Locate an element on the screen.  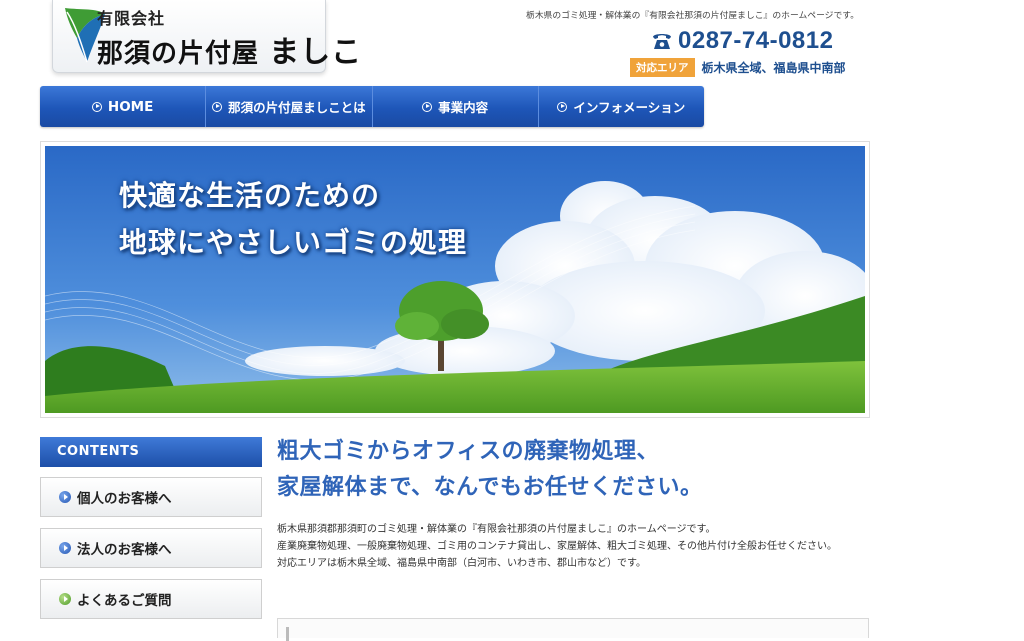
hero-headline-line2: 地球にやさしいゴミの処理 is located at coordinates (293, 242).